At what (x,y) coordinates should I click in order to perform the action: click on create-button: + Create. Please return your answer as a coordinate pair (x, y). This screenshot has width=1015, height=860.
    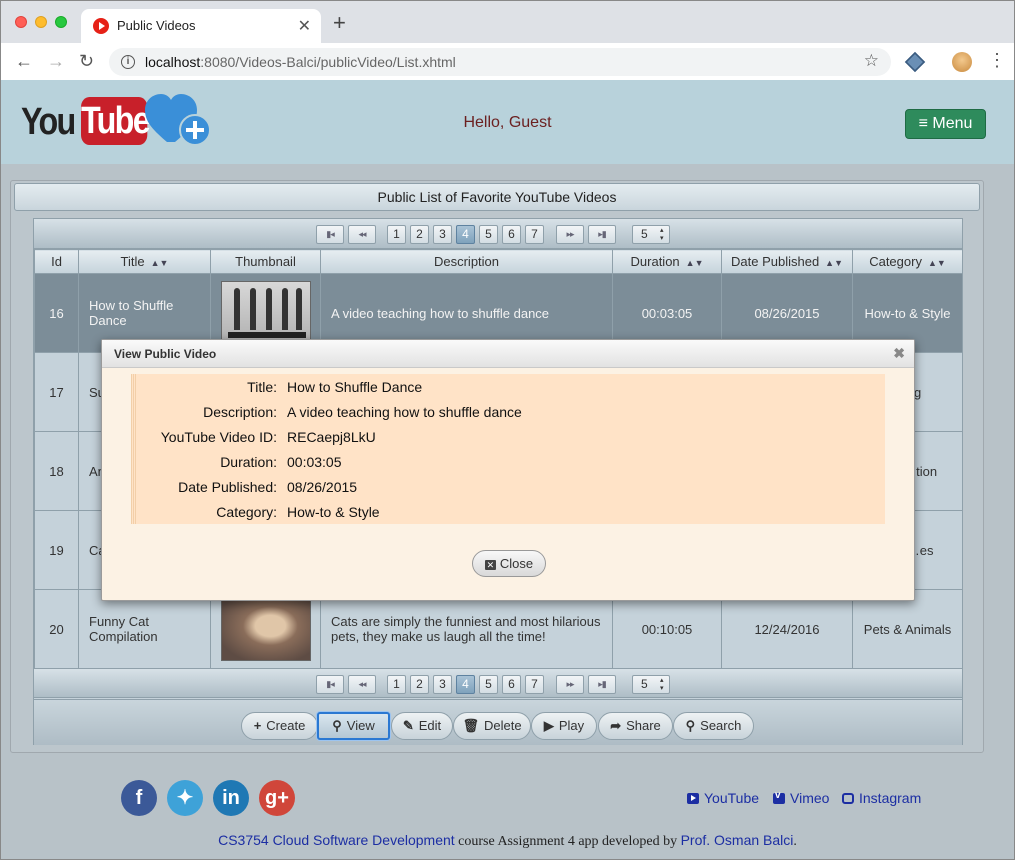
    Looking at the image, I should click on (279, 726).